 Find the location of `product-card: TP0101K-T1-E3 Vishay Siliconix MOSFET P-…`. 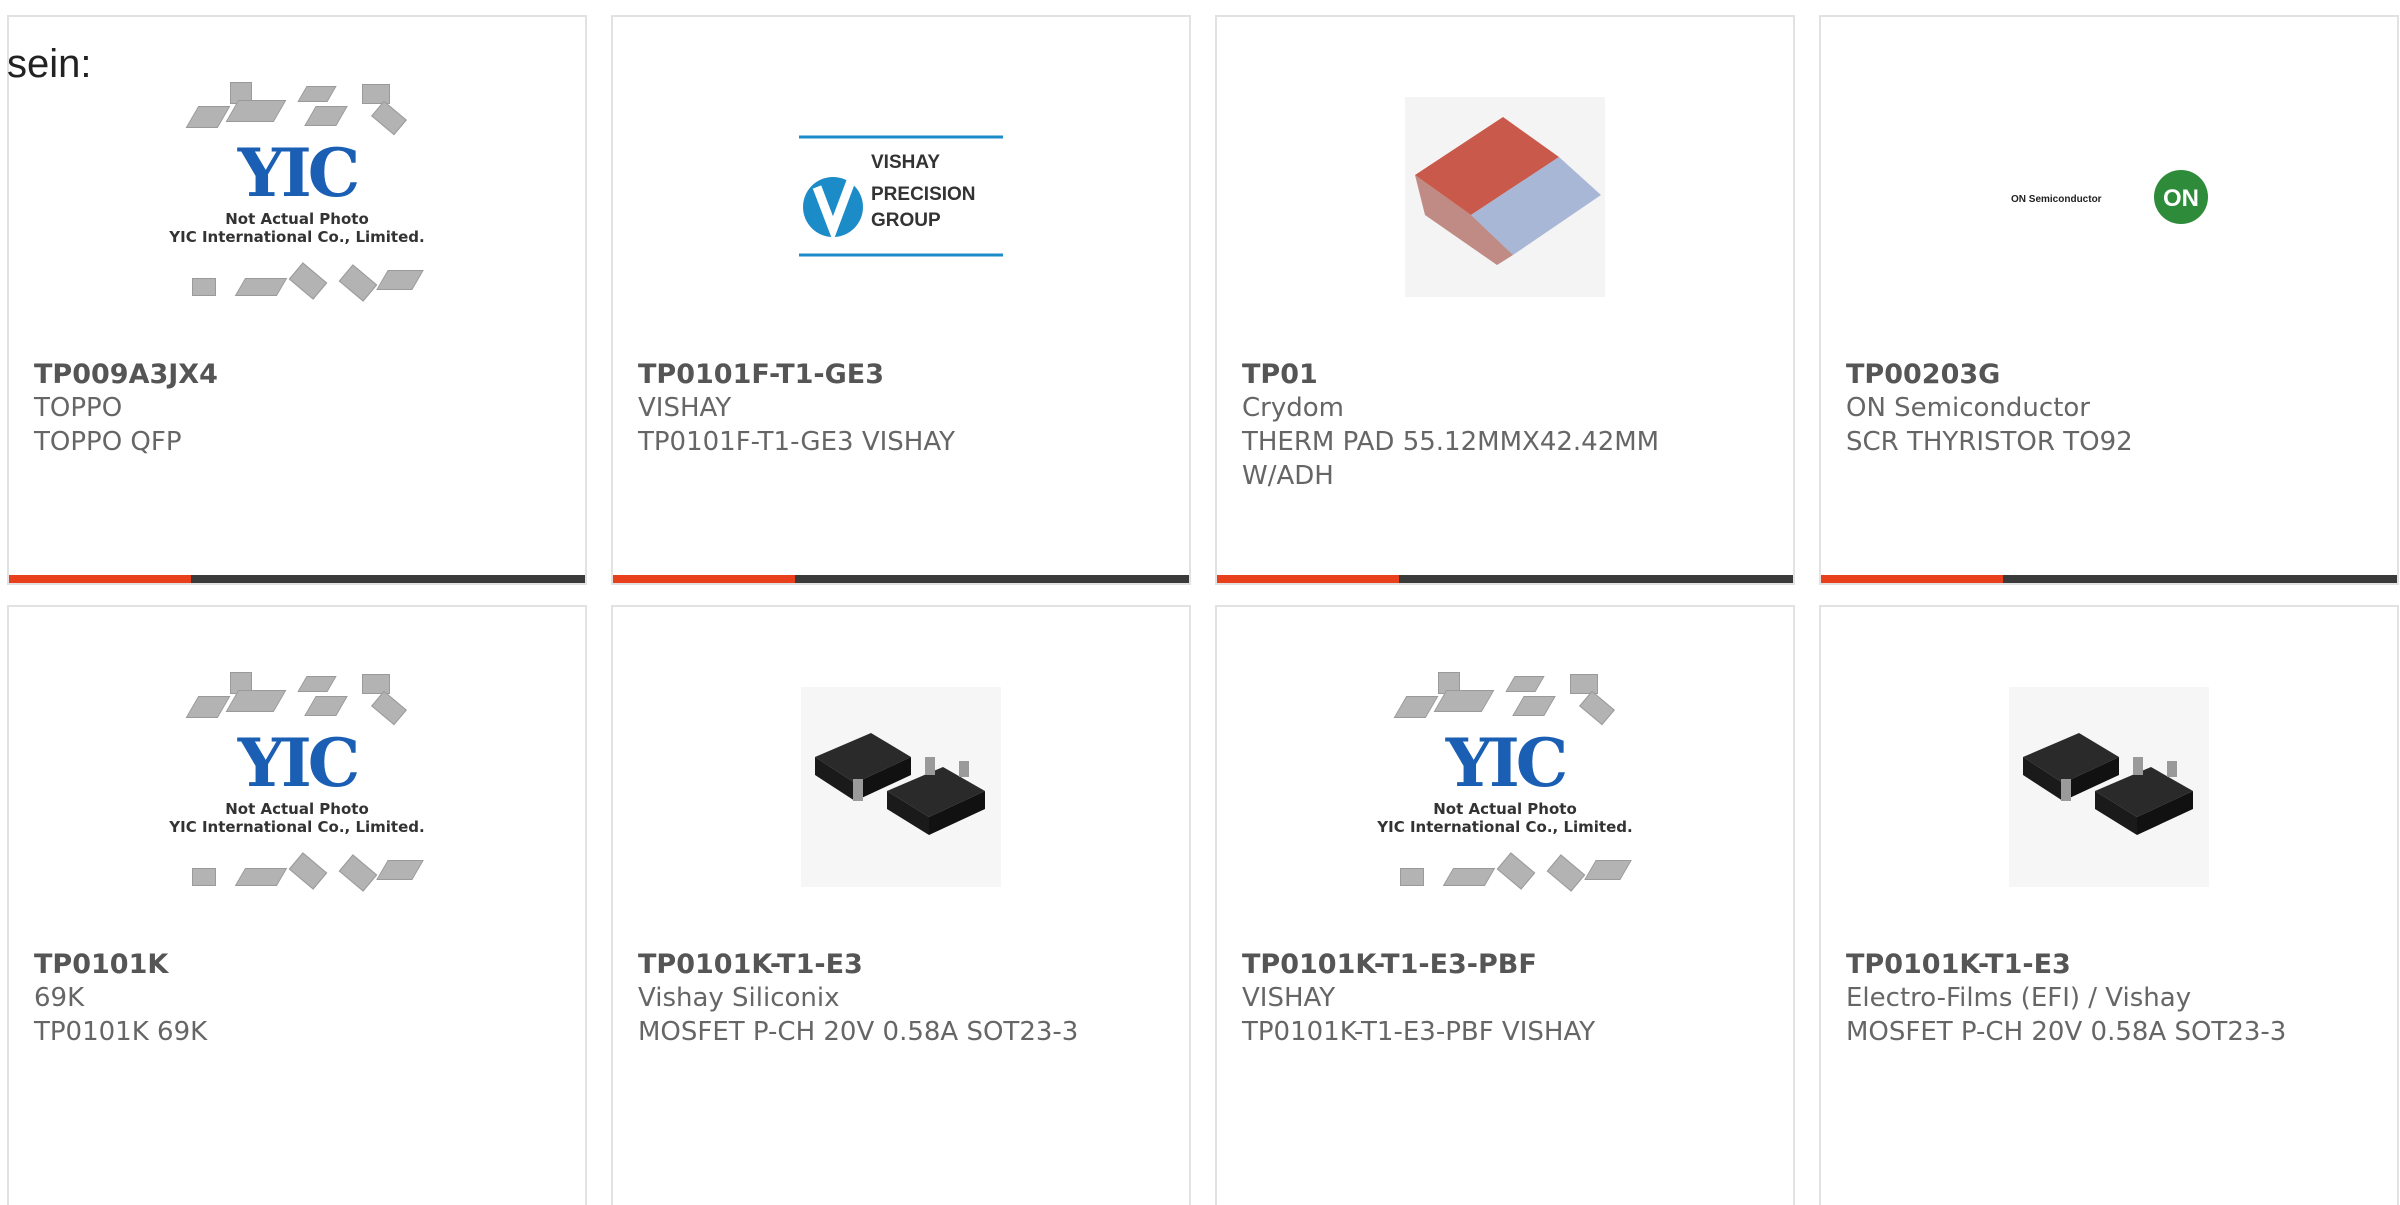

product-card: TP0101K-T1-E3 Vishay Siliconix MOSFET P-… is located at coordinates (901, 905).